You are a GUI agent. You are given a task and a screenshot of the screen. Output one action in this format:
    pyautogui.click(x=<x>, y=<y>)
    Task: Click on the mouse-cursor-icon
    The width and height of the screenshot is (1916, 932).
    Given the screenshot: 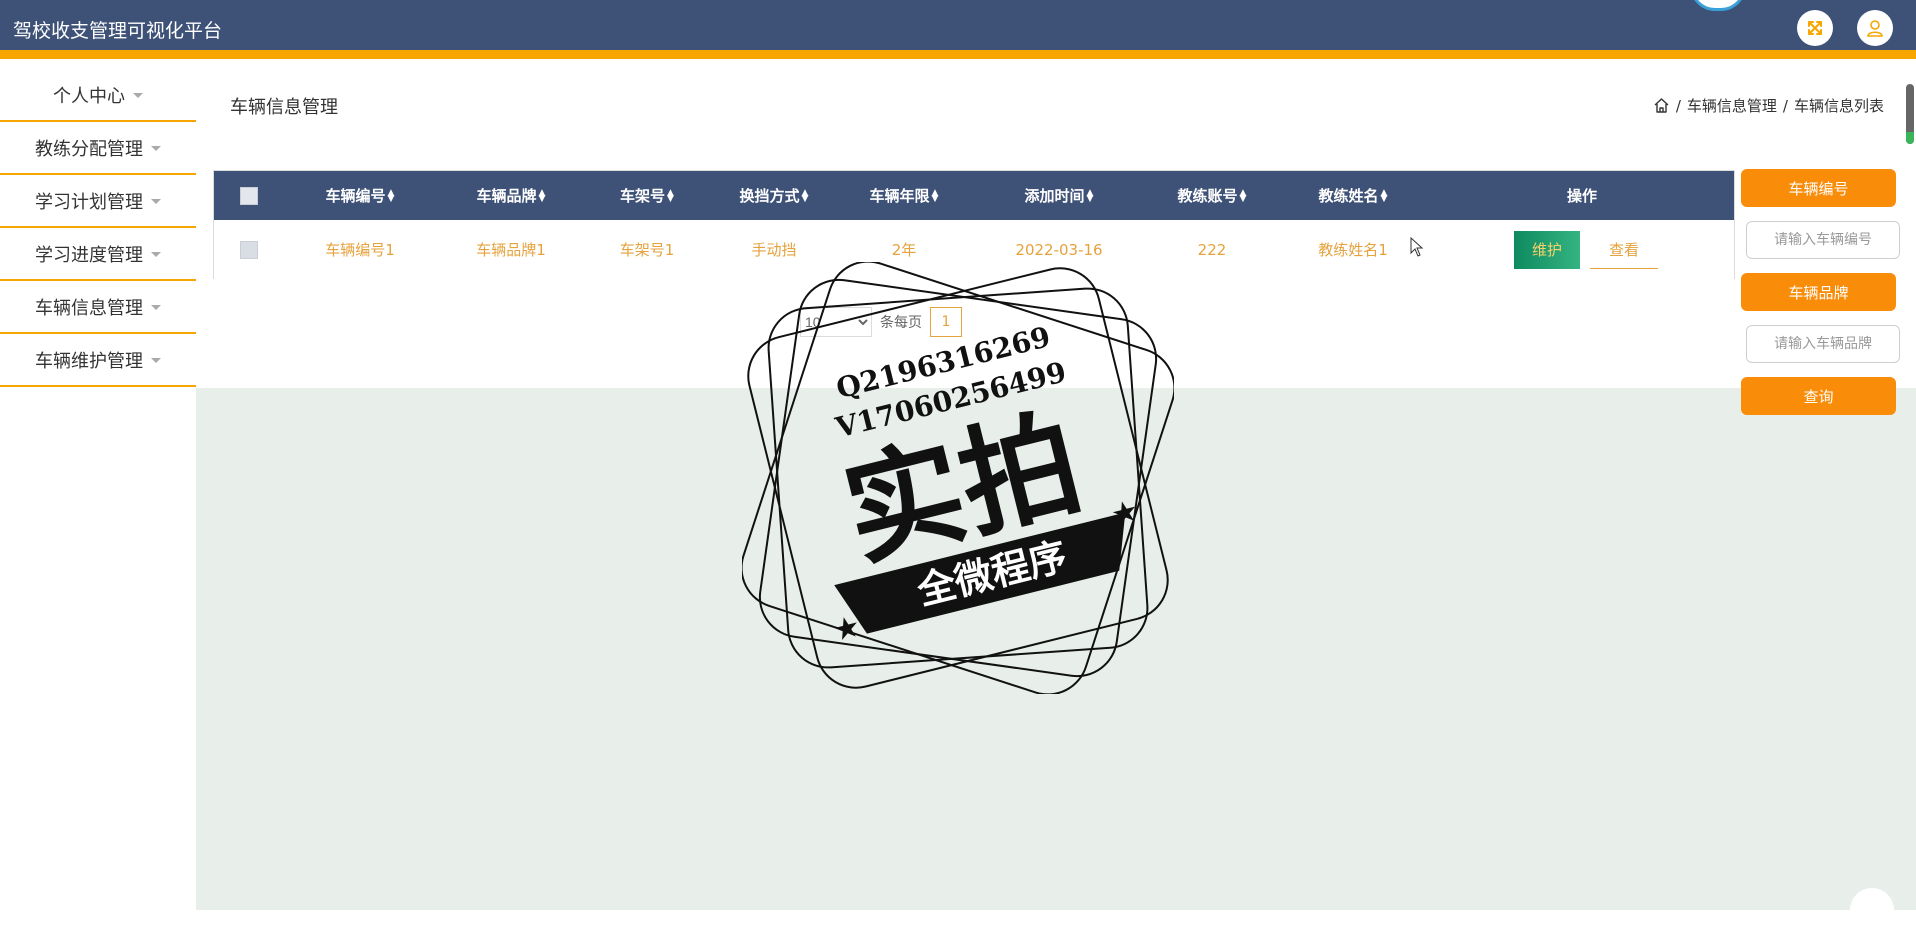 What is the action you would take?
    pyautogui.click(x=1417, y=247)
    